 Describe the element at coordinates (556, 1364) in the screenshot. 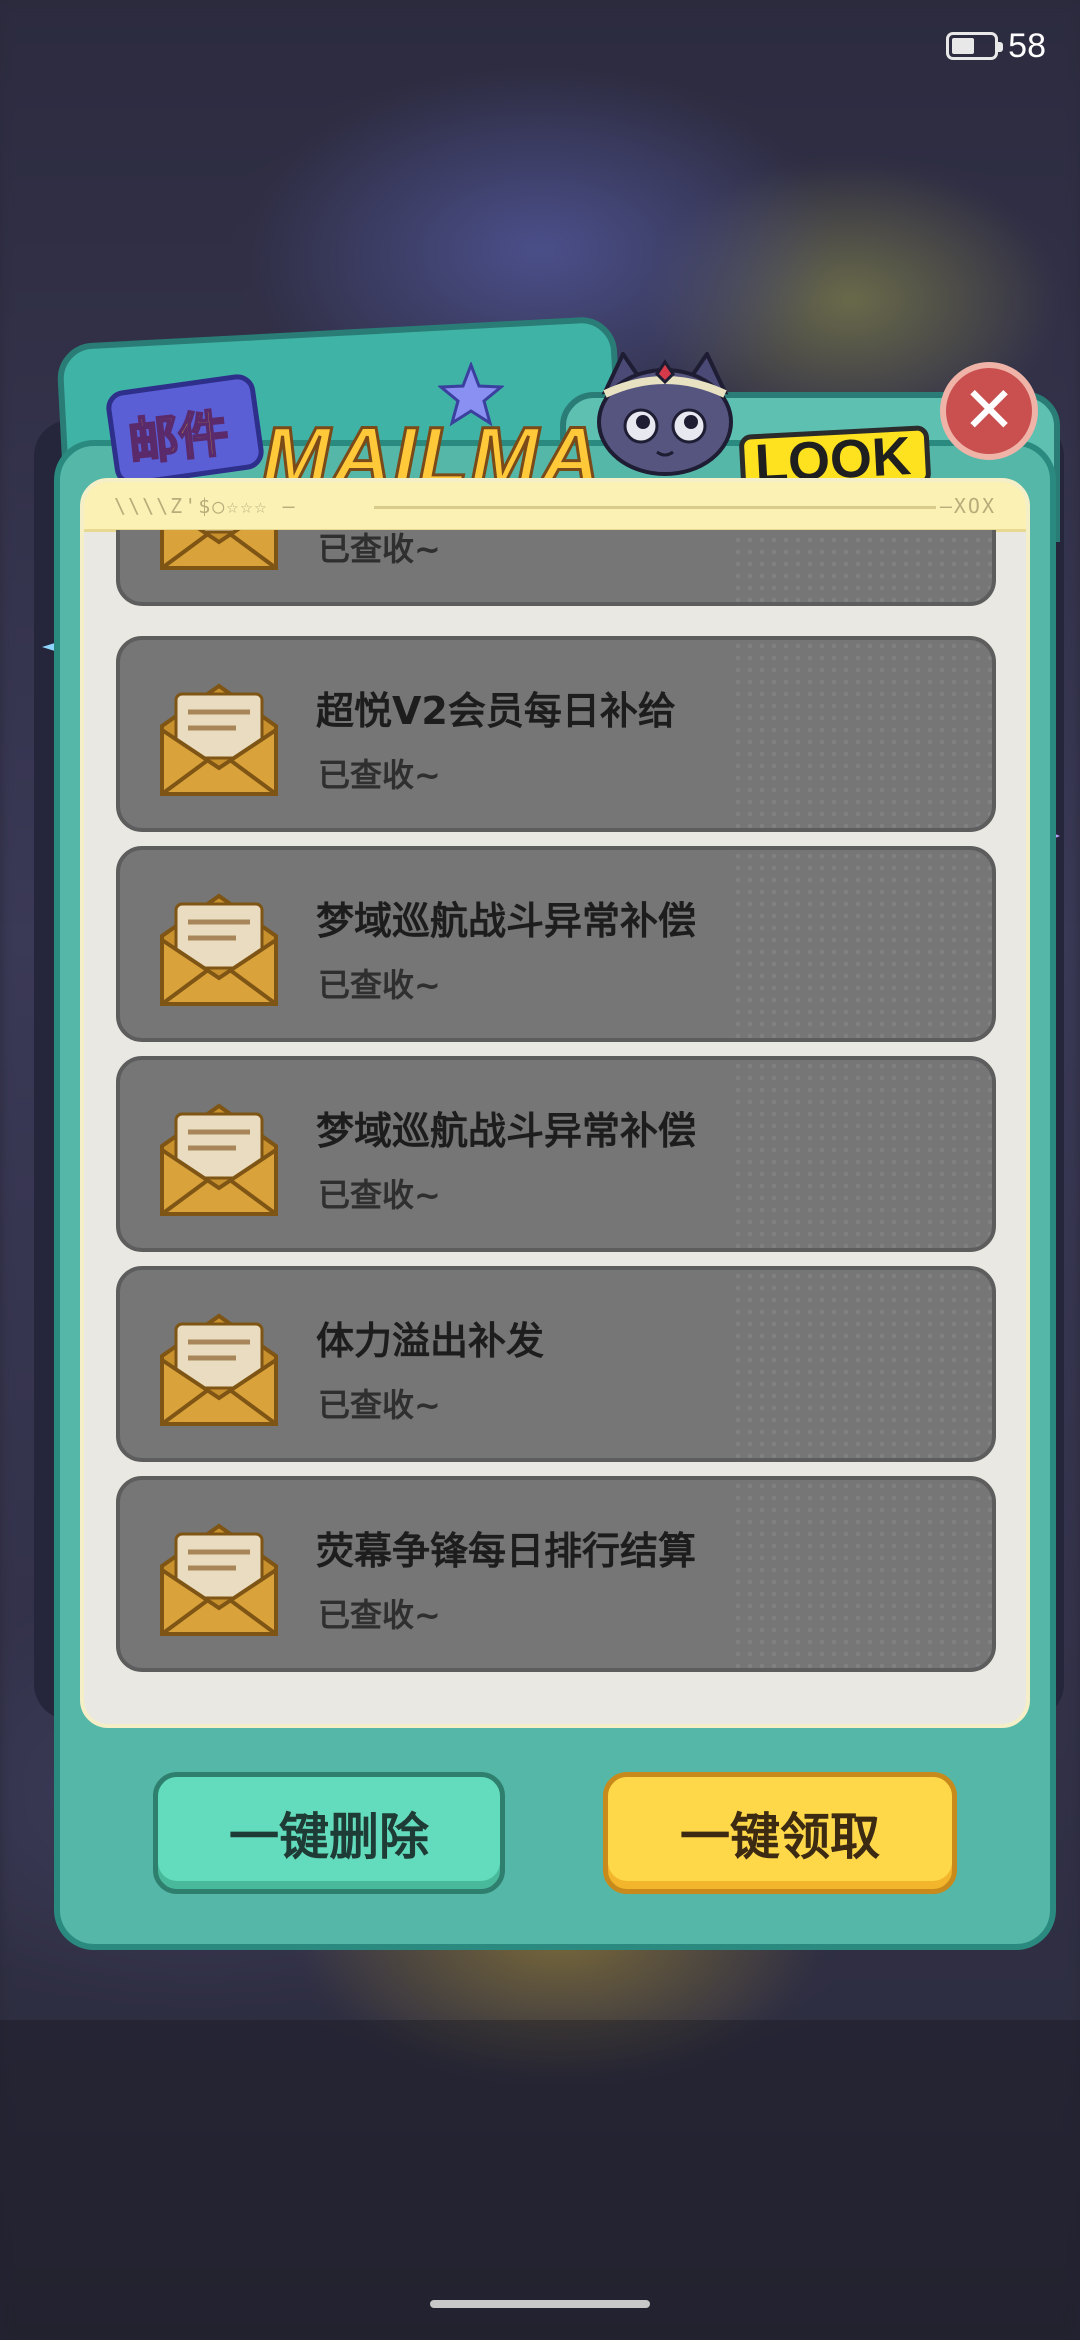

I see `mail-item: 体力溢出补发 已查收~` at that location.